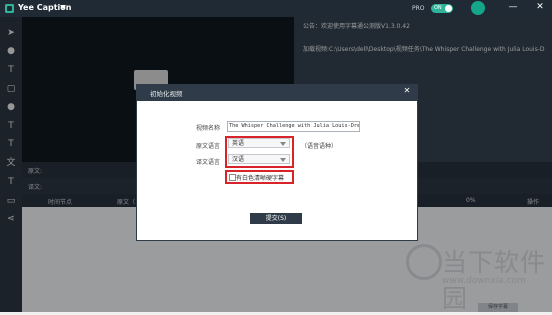 Image resolution: width=552 pixels, height=315 pixels. I want to click on app-logo-icon, so click(9, 8).